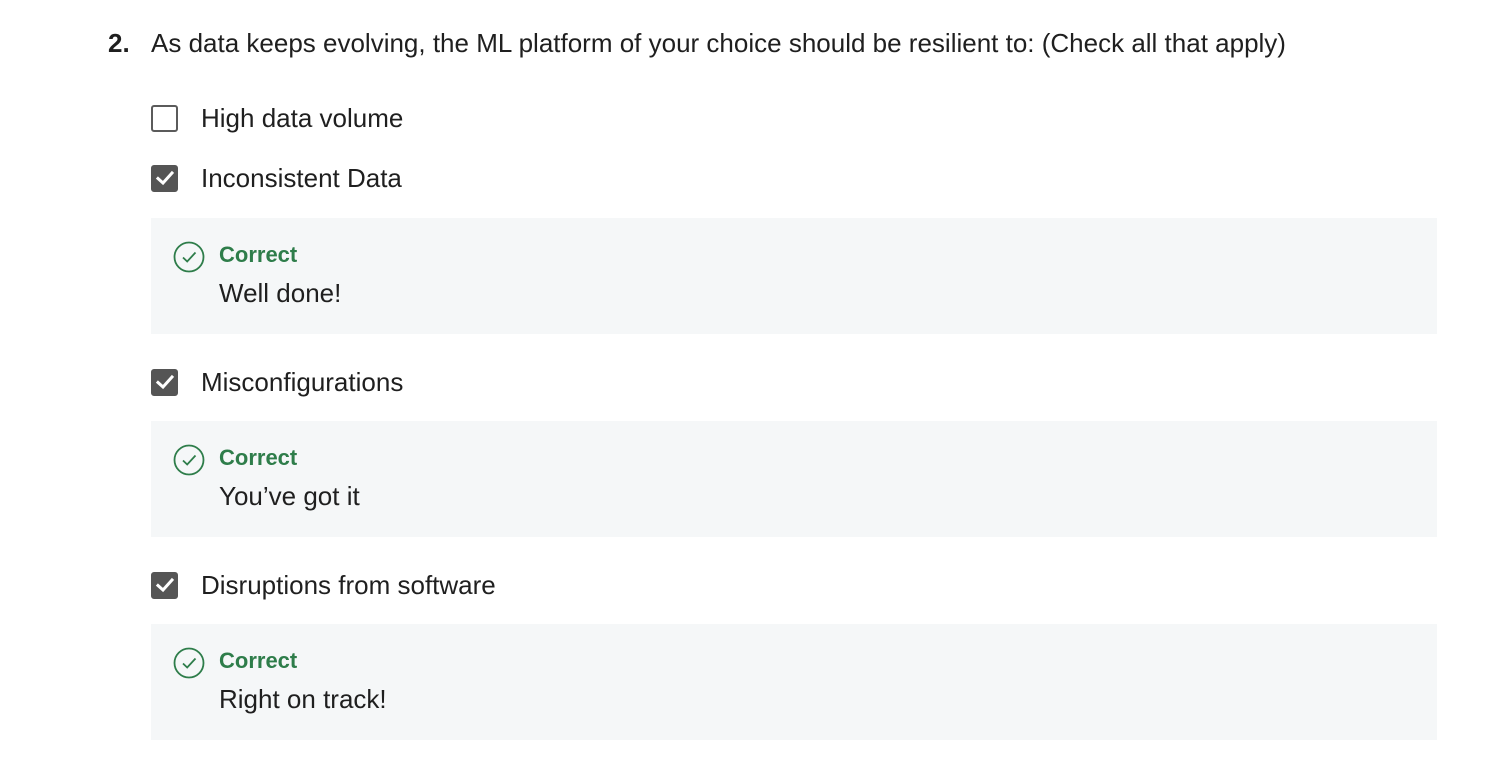  I want to click on feedback-message: Well done!, so click(280, 293).